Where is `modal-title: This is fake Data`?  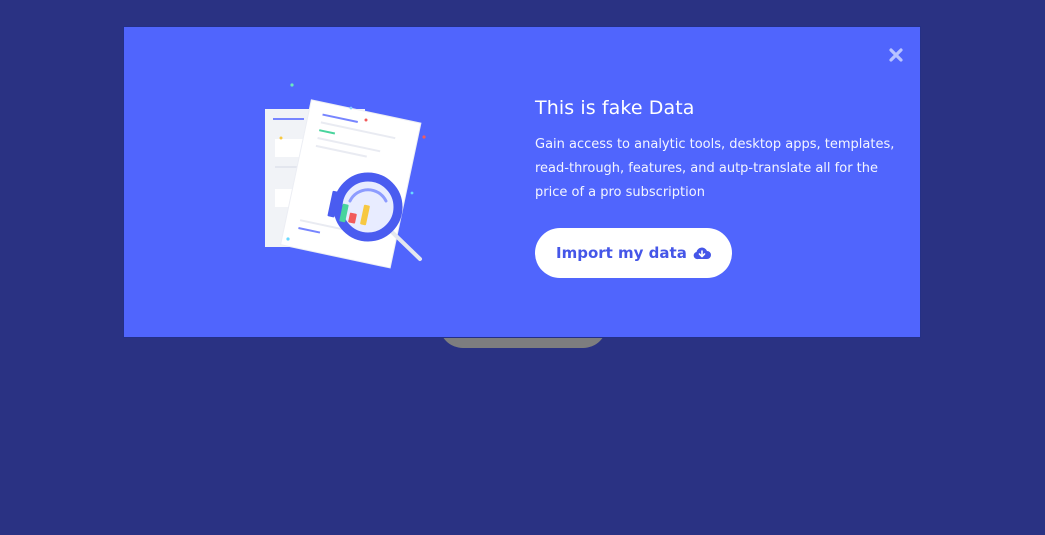
modal-title: This is fake Data is located at coordinates (615, 108).